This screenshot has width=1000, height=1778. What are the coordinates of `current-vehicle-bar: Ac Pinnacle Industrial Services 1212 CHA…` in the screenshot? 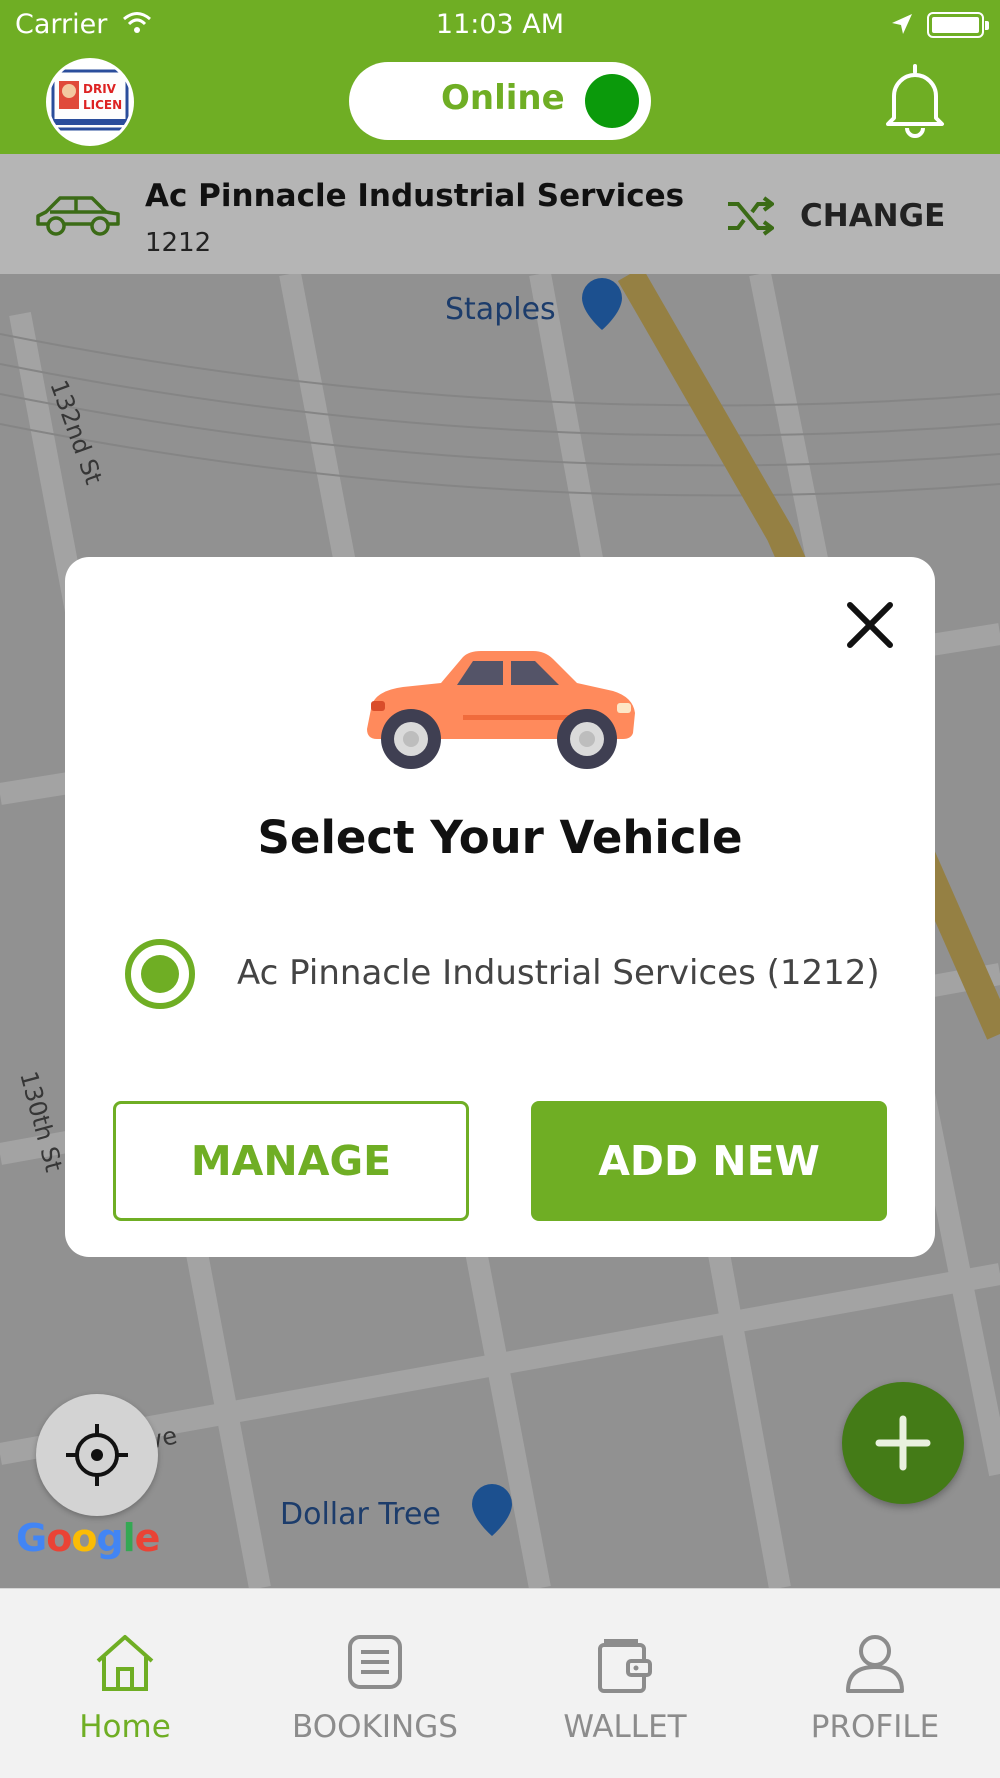 It's located at (500, 214).